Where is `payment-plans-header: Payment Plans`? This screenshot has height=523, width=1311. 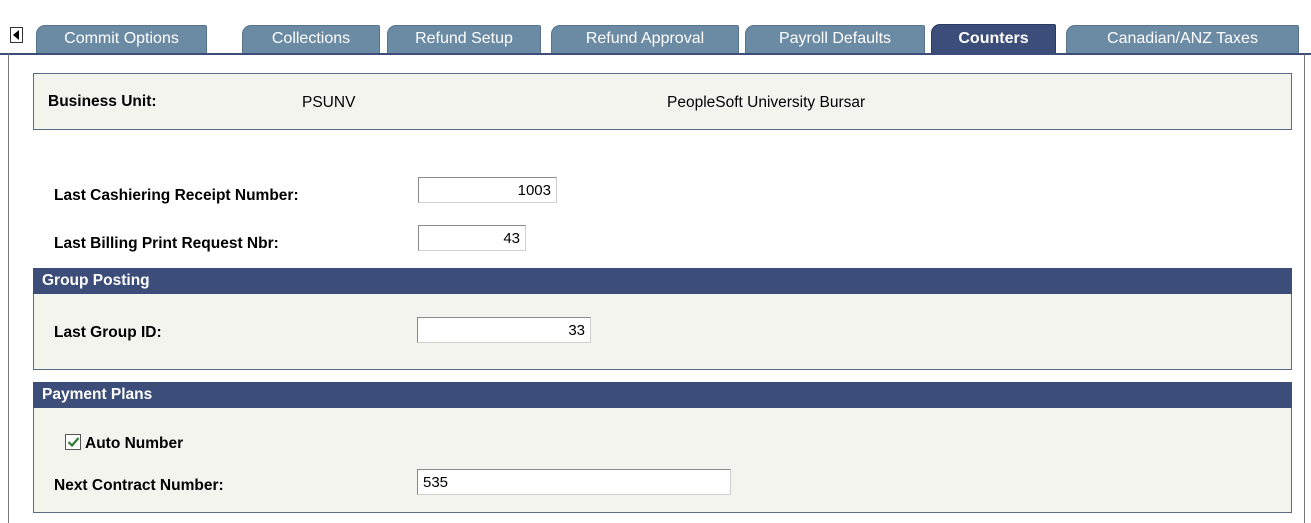
payment-plans-header: Payment Plans is located at coordinates (662, 395).